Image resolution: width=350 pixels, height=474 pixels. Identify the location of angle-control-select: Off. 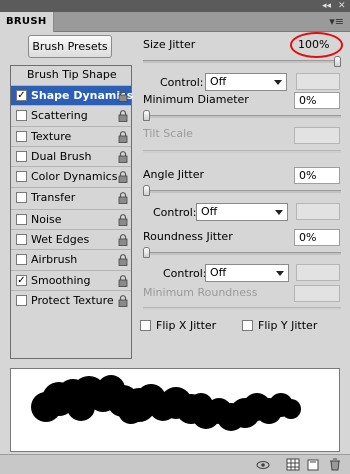
(242, 212).